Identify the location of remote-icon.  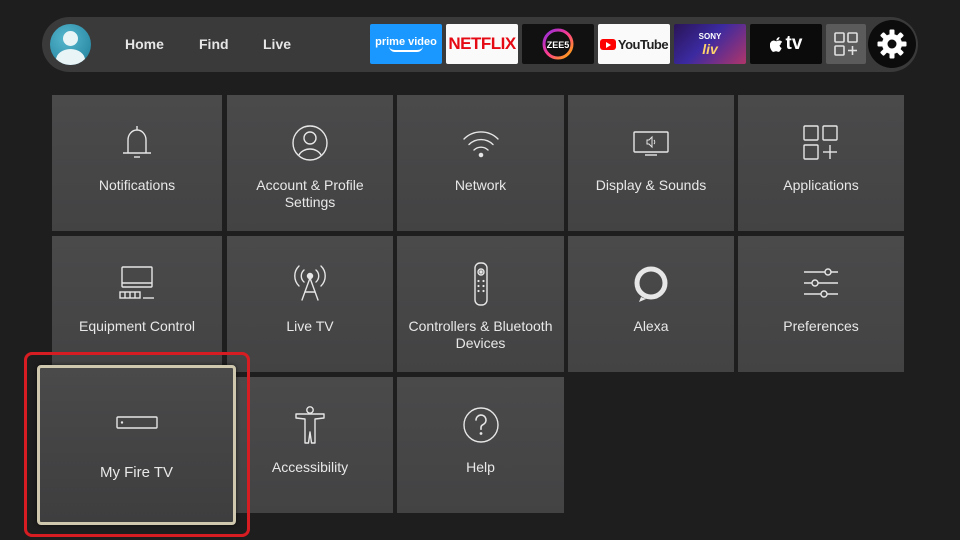
(480, 284).